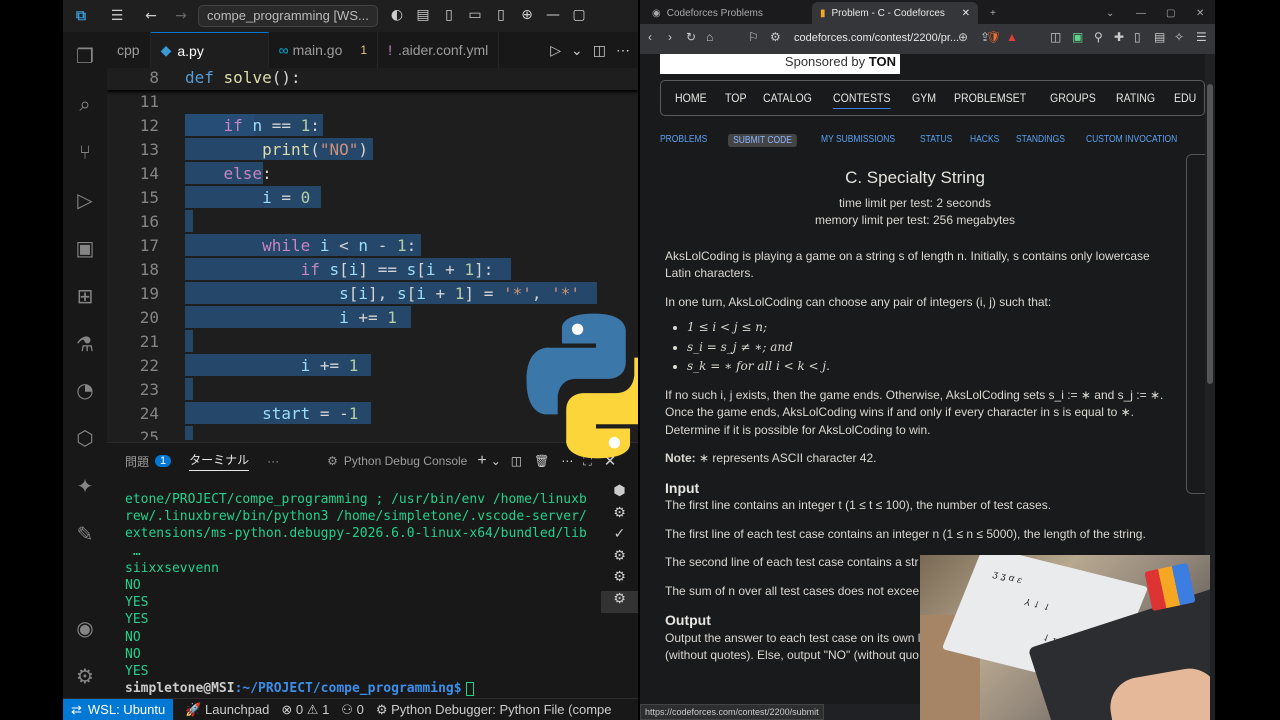 The width and height of the screenshot is (1280, 720). Describe the element at coordinates (1119, 37) in the screenshot. I see `extensions-puzzle-icon: ✚` at that location.